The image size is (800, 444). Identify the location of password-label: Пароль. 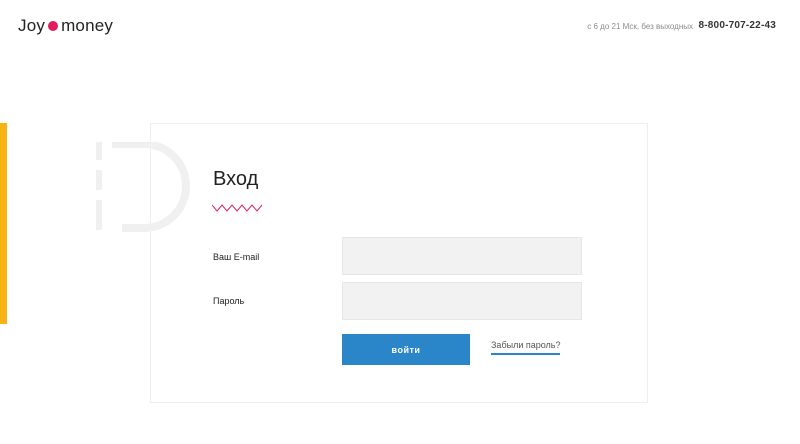
(229, 301).